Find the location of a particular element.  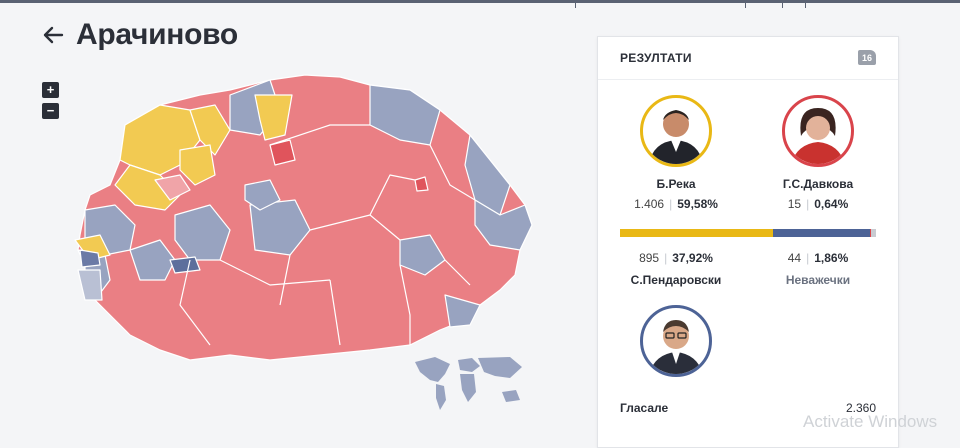

invalid-share-segment is located at coordinates (873, 233).